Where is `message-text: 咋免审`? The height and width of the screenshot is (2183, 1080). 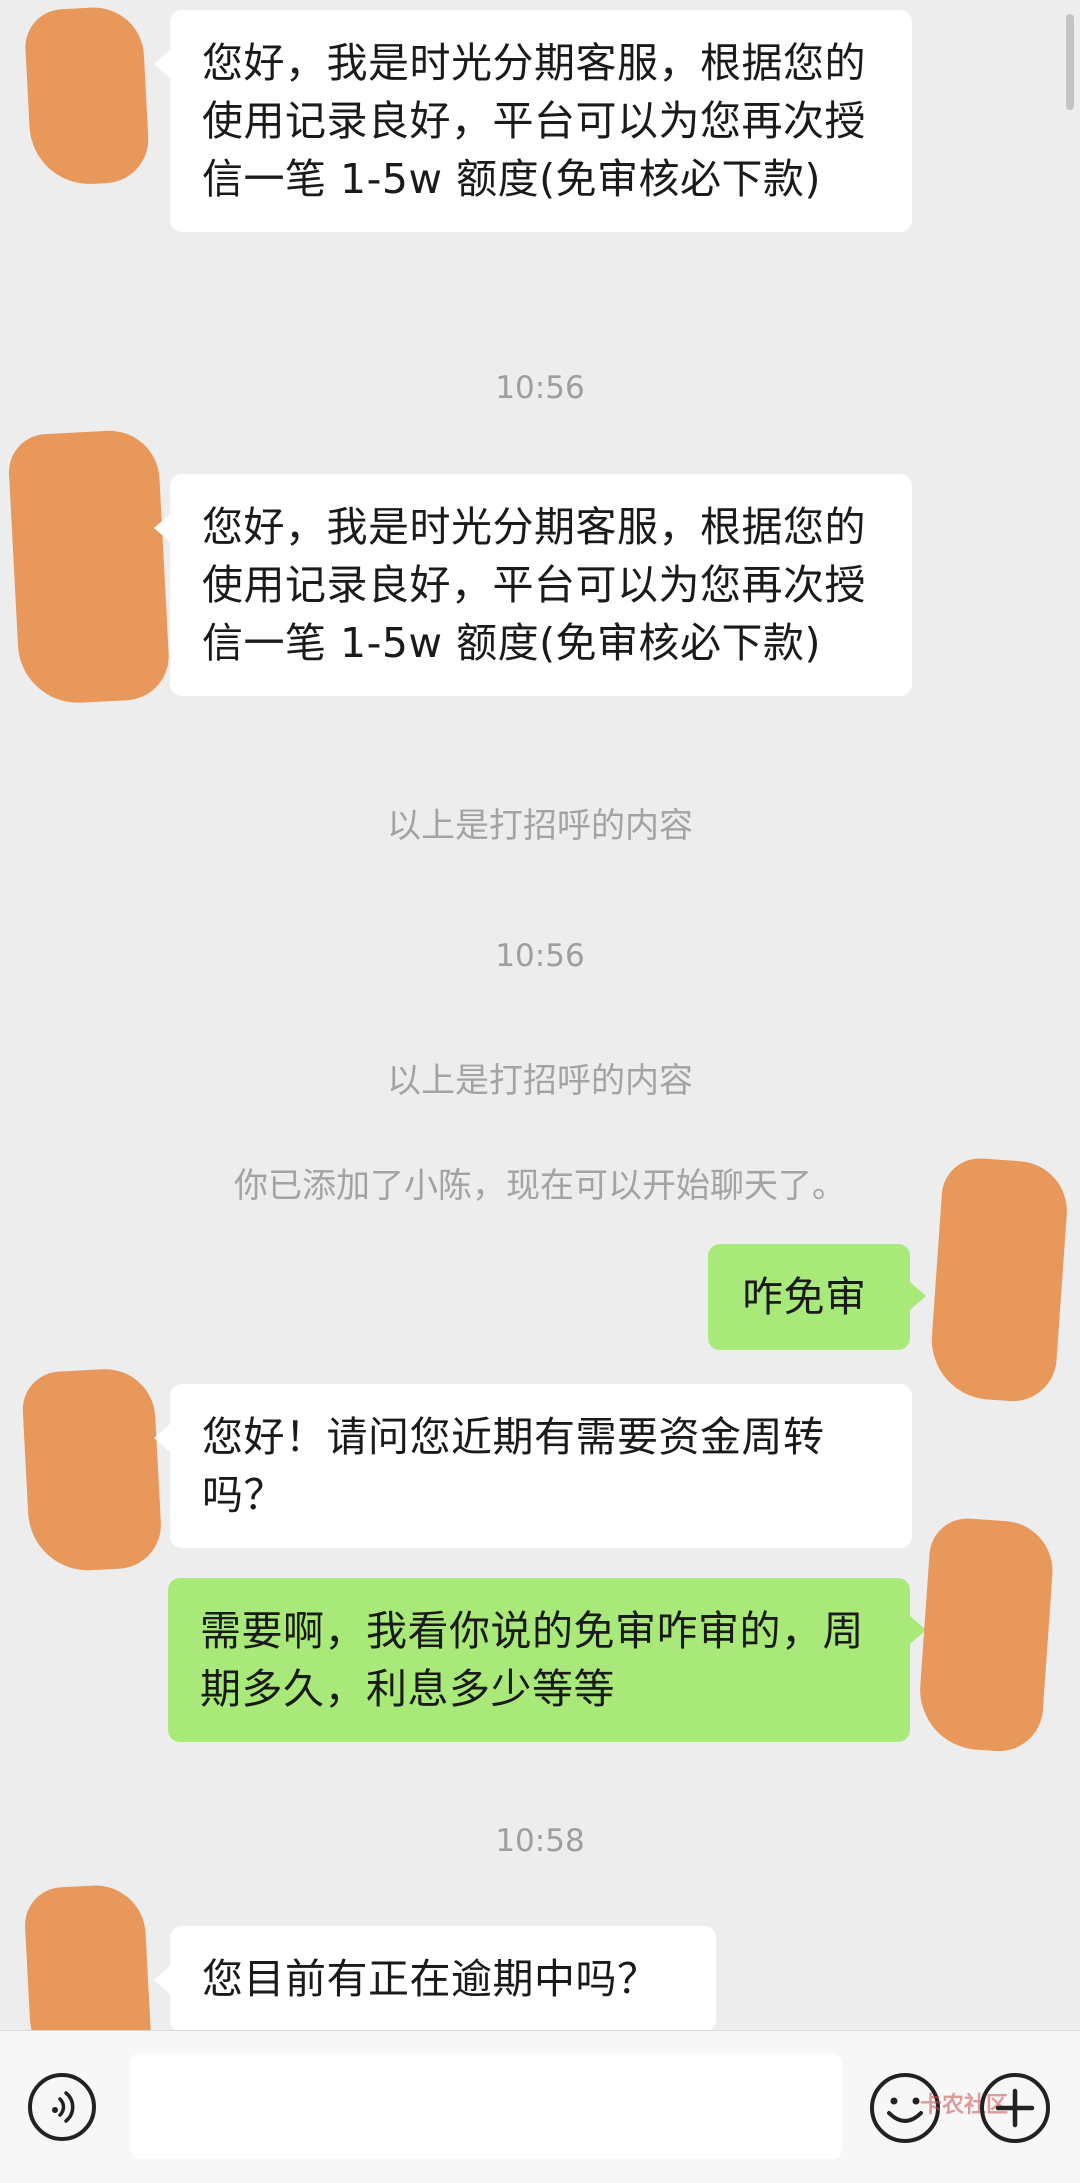
message-text: 咋免审 is located at coordinates (804, 1297).